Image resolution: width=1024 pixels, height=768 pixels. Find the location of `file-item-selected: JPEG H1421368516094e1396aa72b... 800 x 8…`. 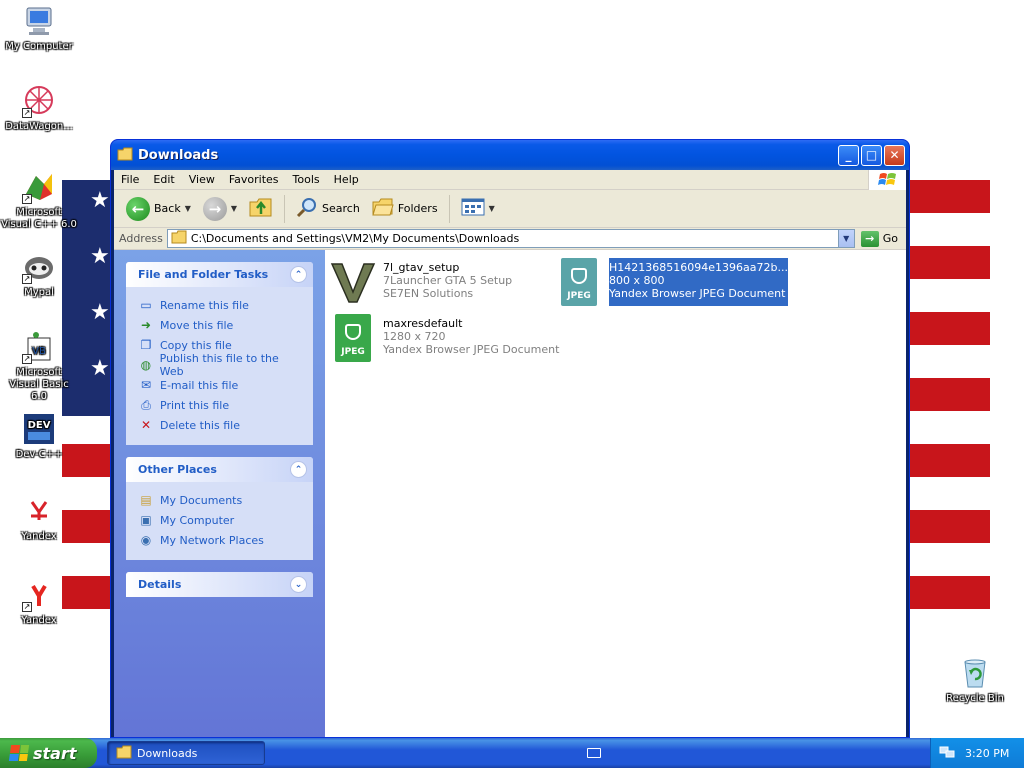

file-item-selected: JPEG H1421368516094e1396aa72b... 800 x 8… is located at coordinates (671, 282).